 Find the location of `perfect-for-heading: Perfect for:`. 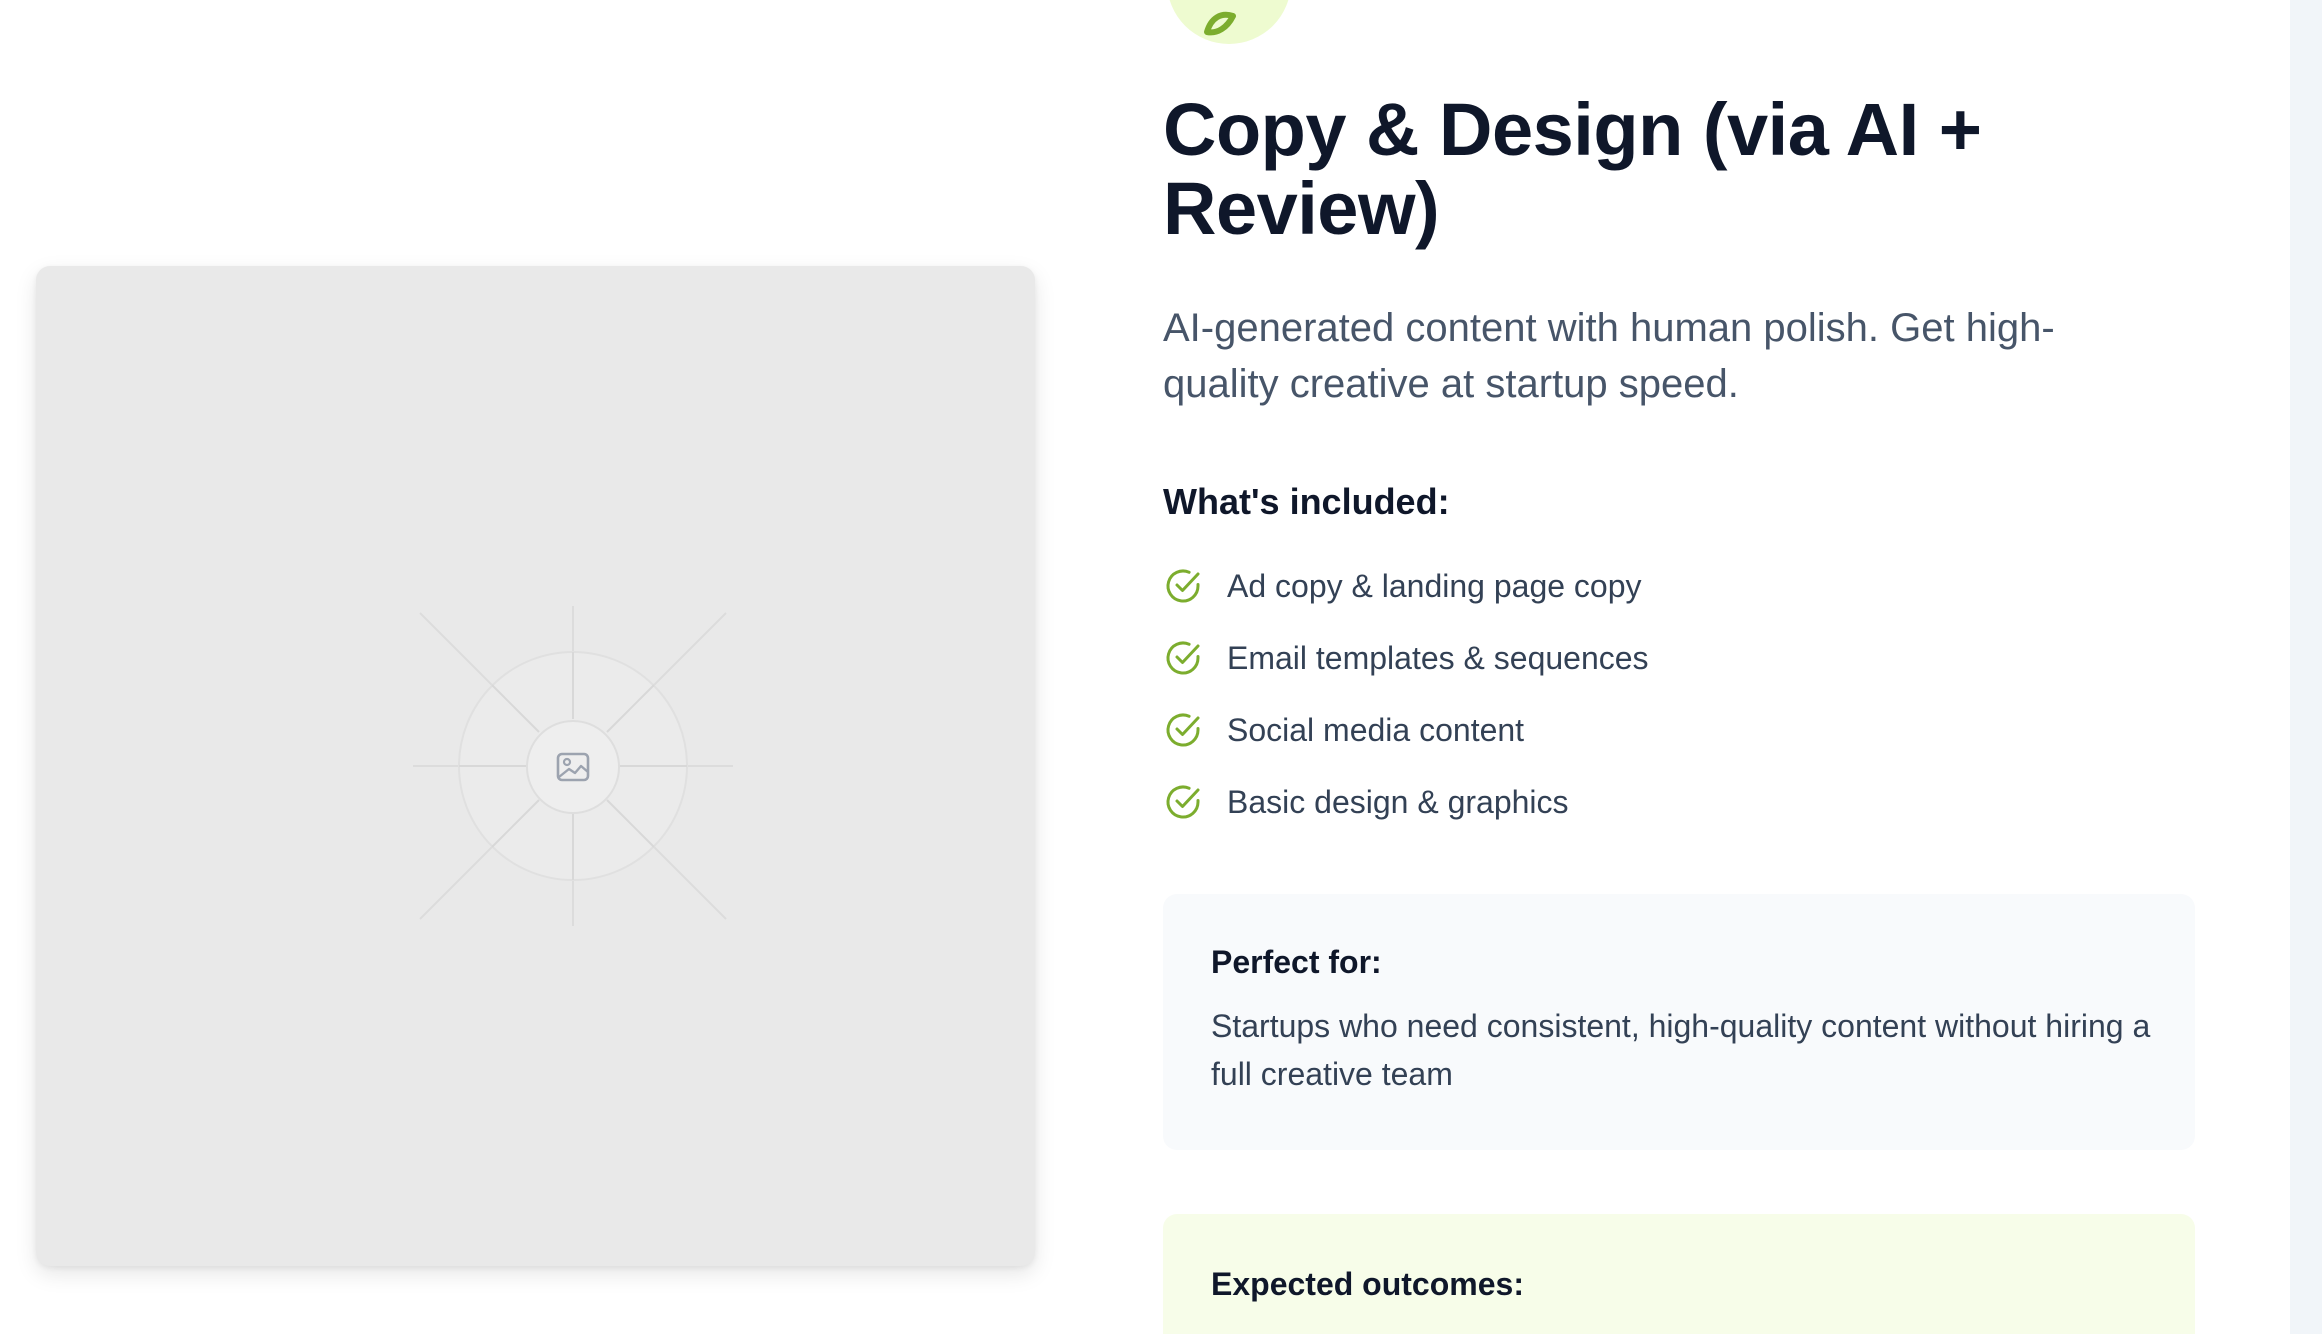

perfect-for-heading: Perfect for: is located at coordinates (1296, 962).